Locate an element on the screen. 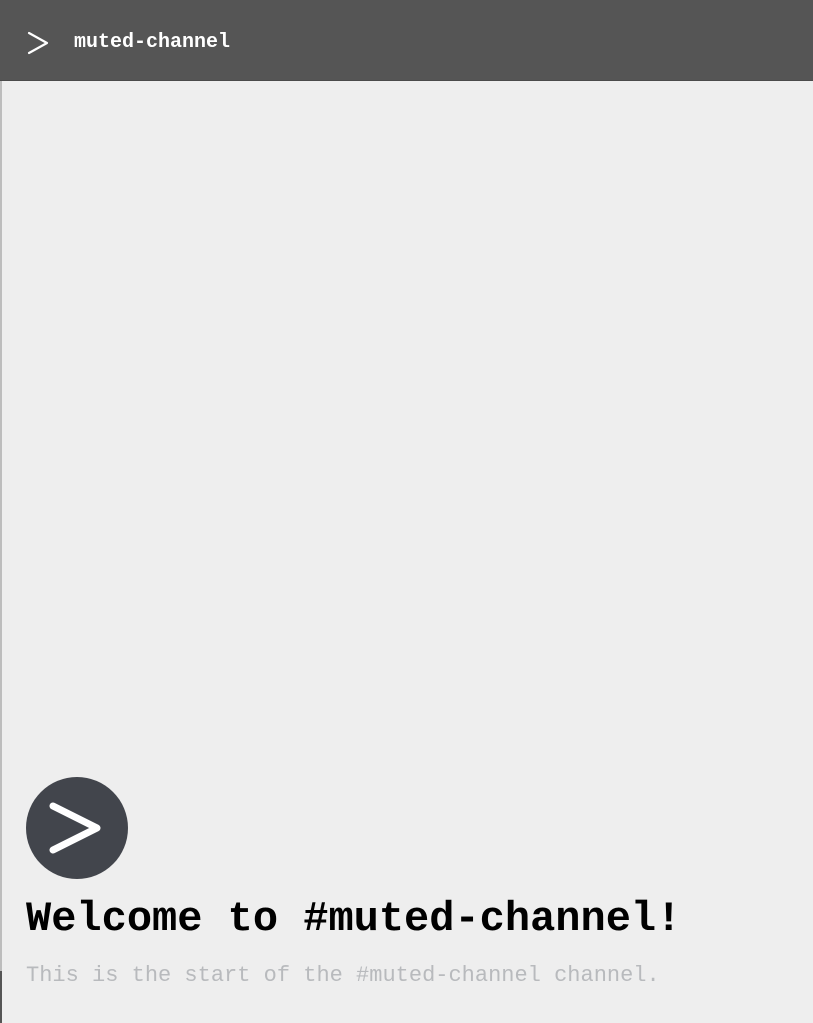  channel-avatar is located at coordinates (77, 828).